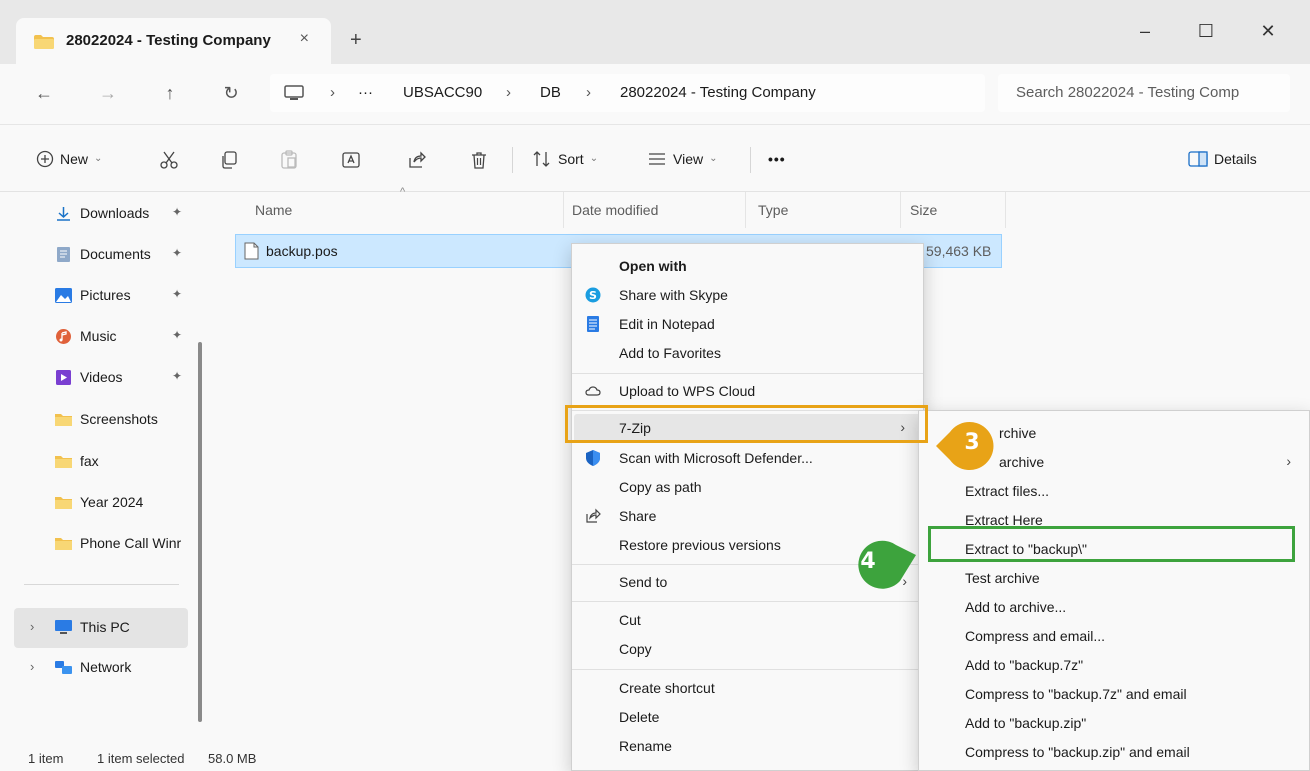  Describe the element at coordinates (682, 159) in the screenshot. I see `view-button: View ⌄` at that location.